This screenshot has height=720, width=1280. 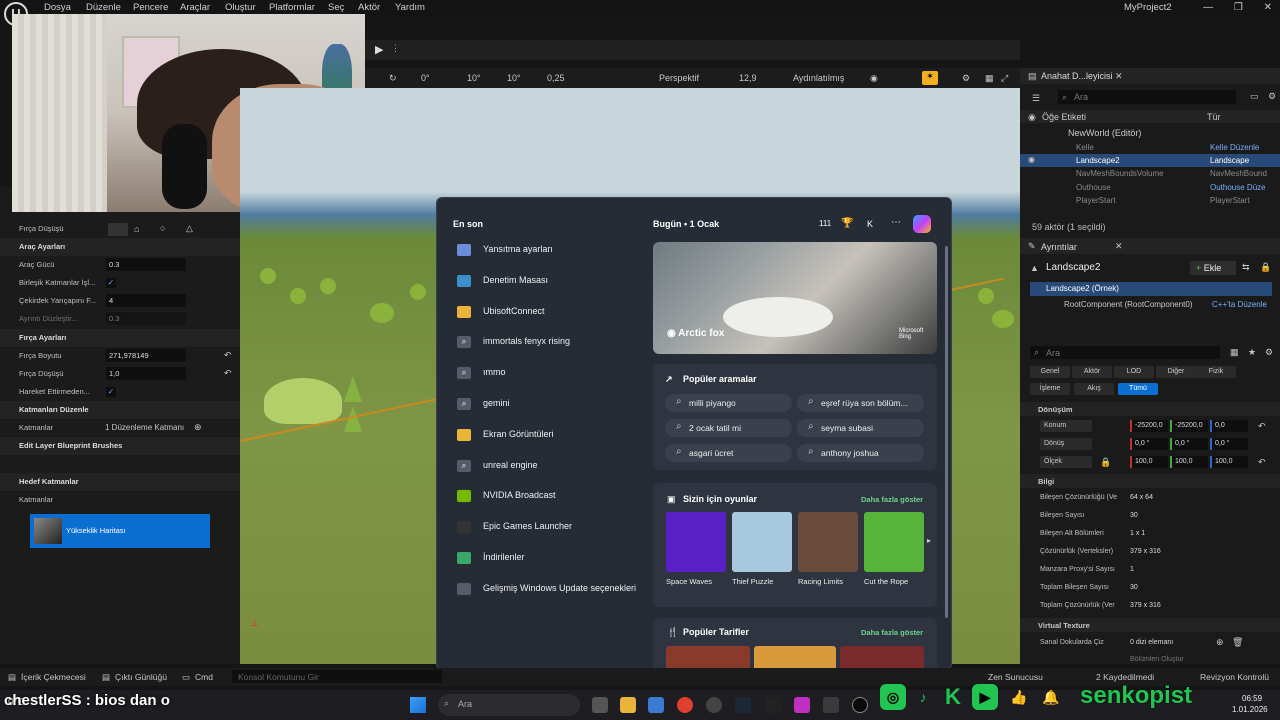 I want to click on falloff-linear-icon: ⌂, so click(x=136, y=229).